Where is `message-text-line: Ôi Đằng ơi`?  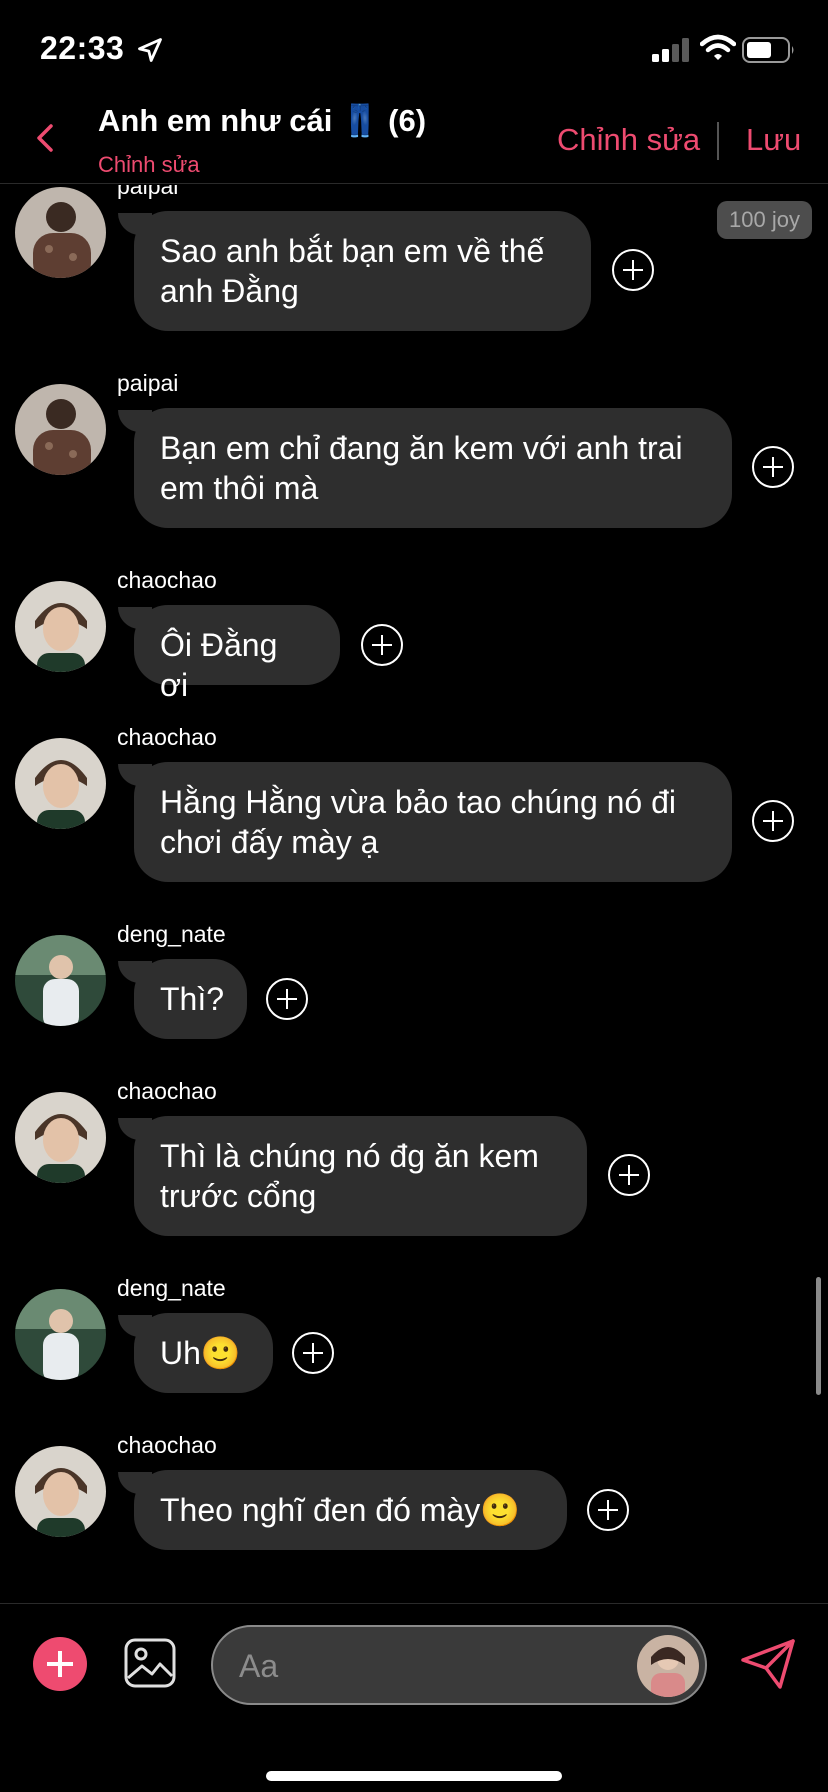 message-text-line: Ôi Đằng ơi is located at coordinates (219, 665).